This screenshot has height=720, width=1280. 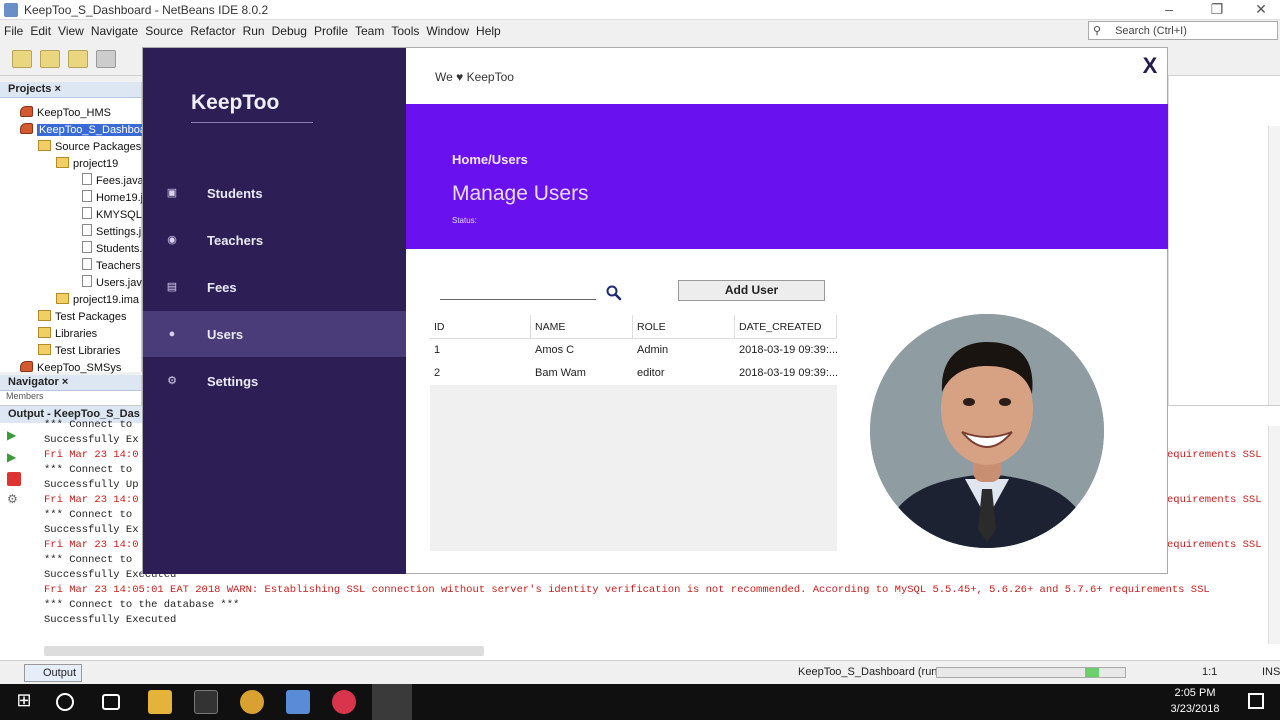 I want to click on app-taskbar-icon, so click(x=344, y=702).